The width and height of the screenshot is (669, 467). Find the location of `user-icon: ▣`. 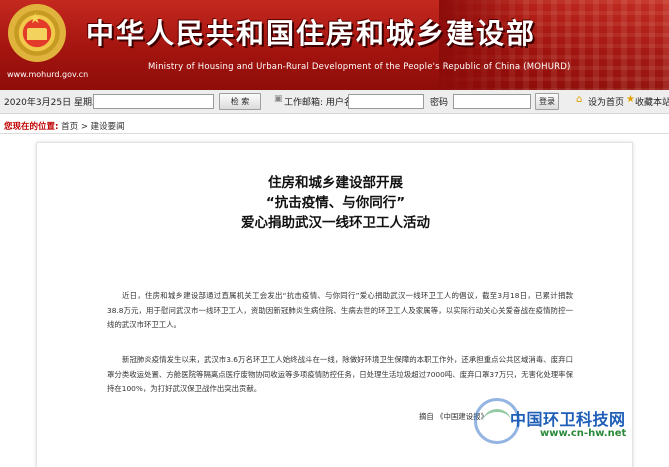

user-icon: ▣ is located at coordinates (278, 99).